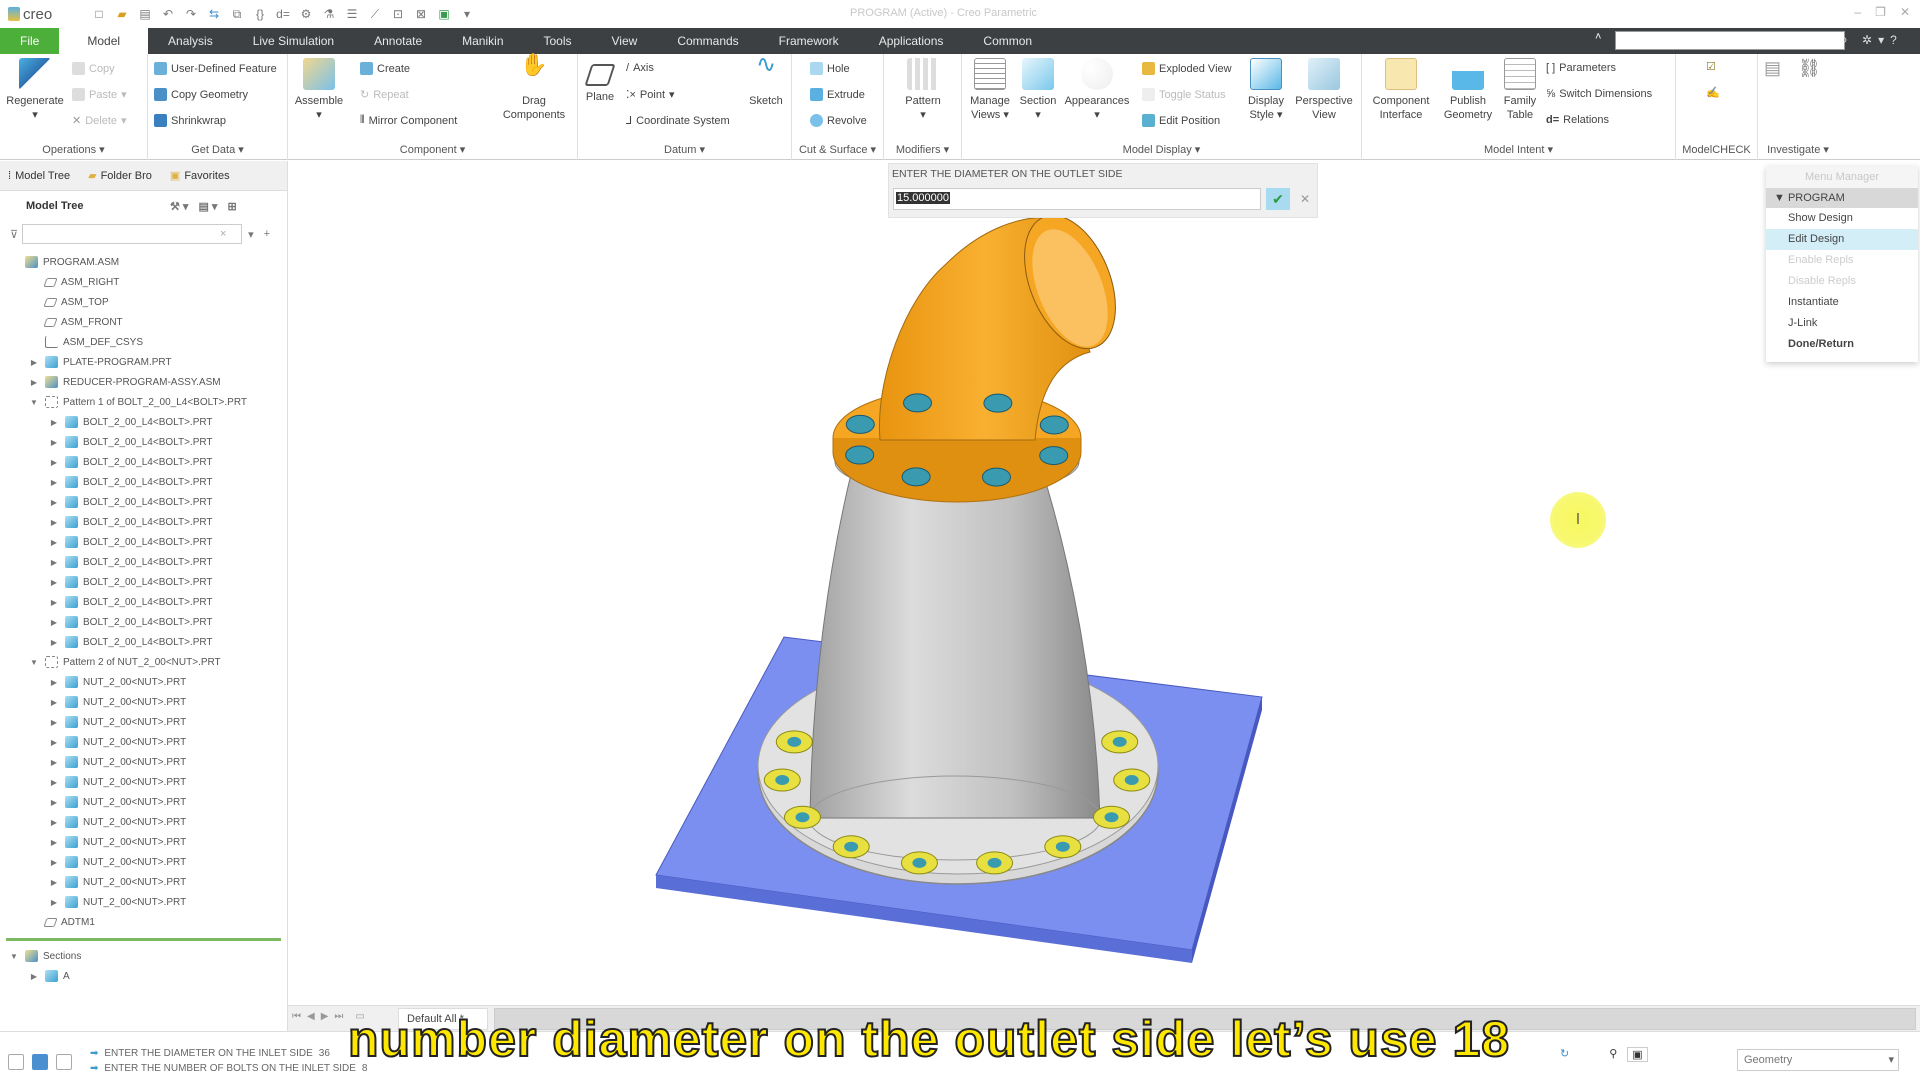 Image resolution: width=1920 pixels, height=1080 pixels. I want to click on first-icon: ⏮, so click(296, 1016).